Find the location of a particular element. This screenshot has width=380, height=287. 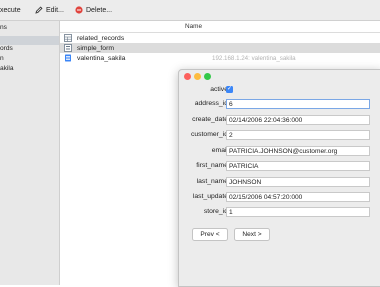

execute-button: xecute is located at coordinates (10, 10).